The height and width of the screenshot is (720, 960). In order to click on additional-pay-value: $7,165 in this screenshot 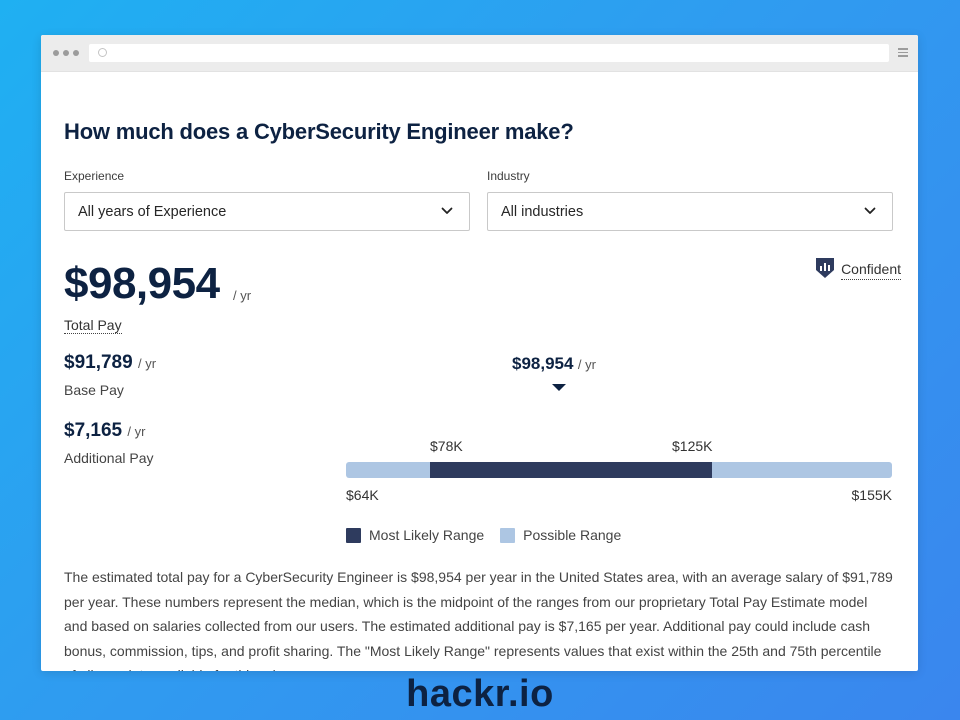, I will do `click(93, 430)`.